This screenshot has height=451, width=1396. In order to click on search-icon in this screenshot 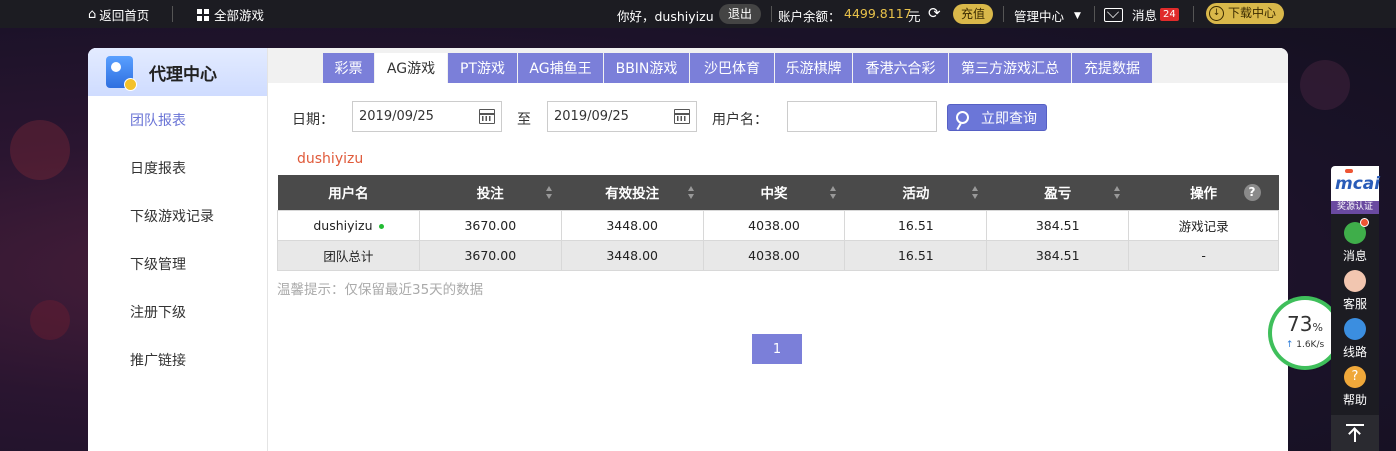, I will do `click(962, 117)`.